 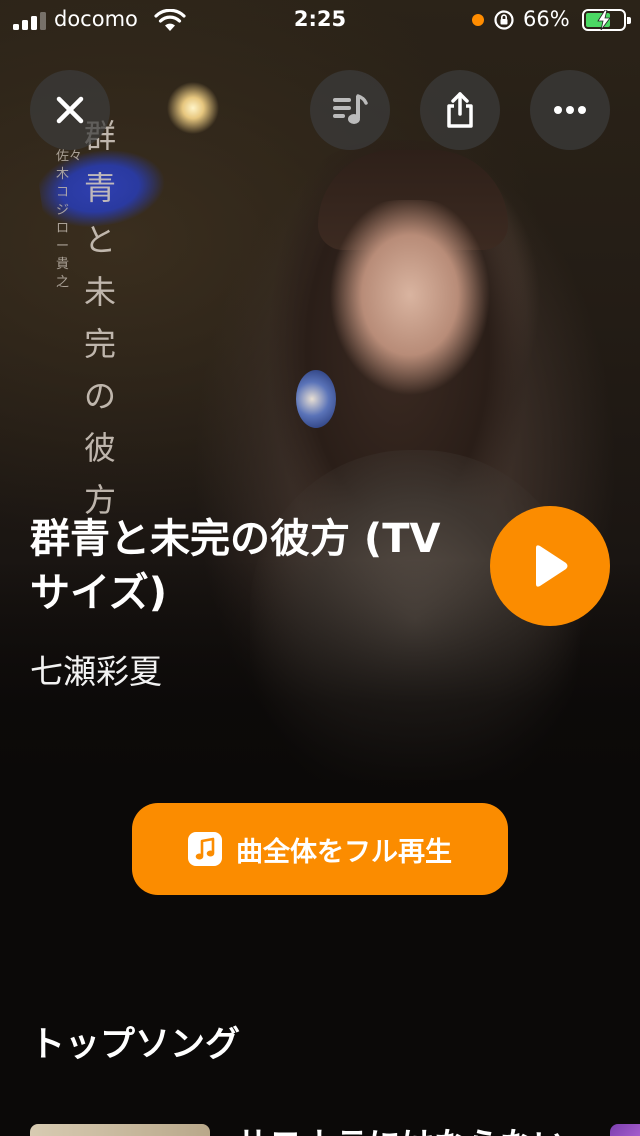 I want to click on more-button, so click(x=570, y=110).